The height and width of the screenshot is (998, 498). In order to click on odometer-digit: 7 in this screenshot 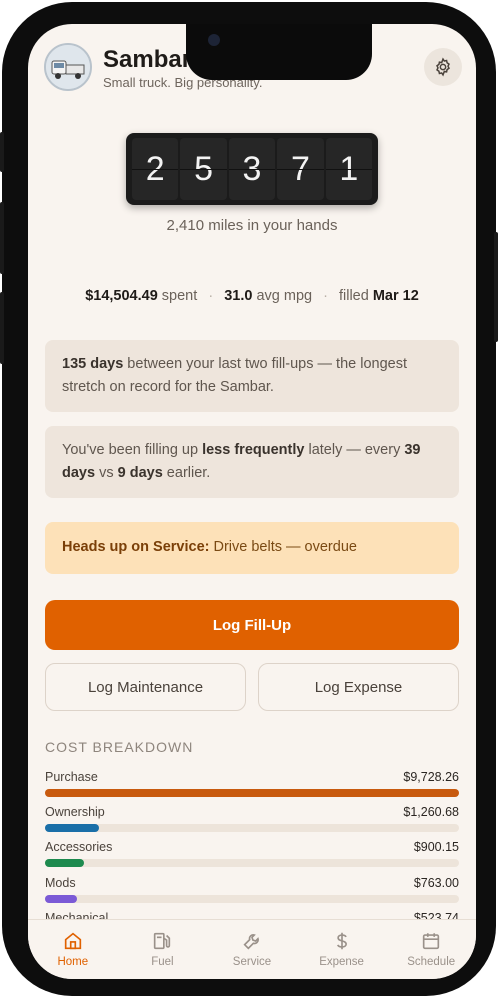, I will do `click(301, 169)`.